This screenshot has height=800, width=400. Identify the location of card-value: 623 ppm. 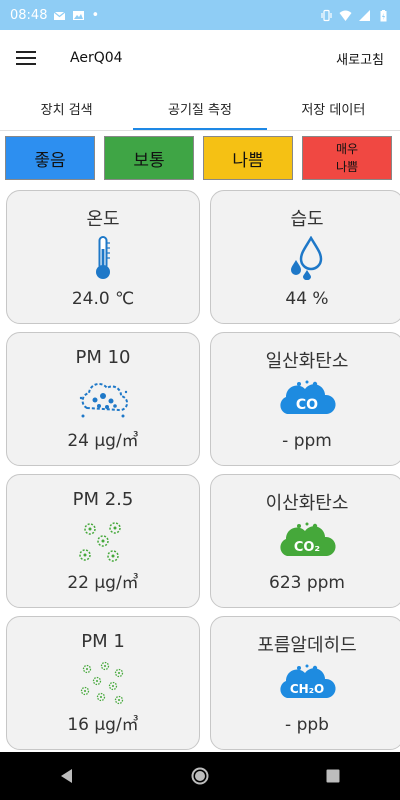
(307, 583).